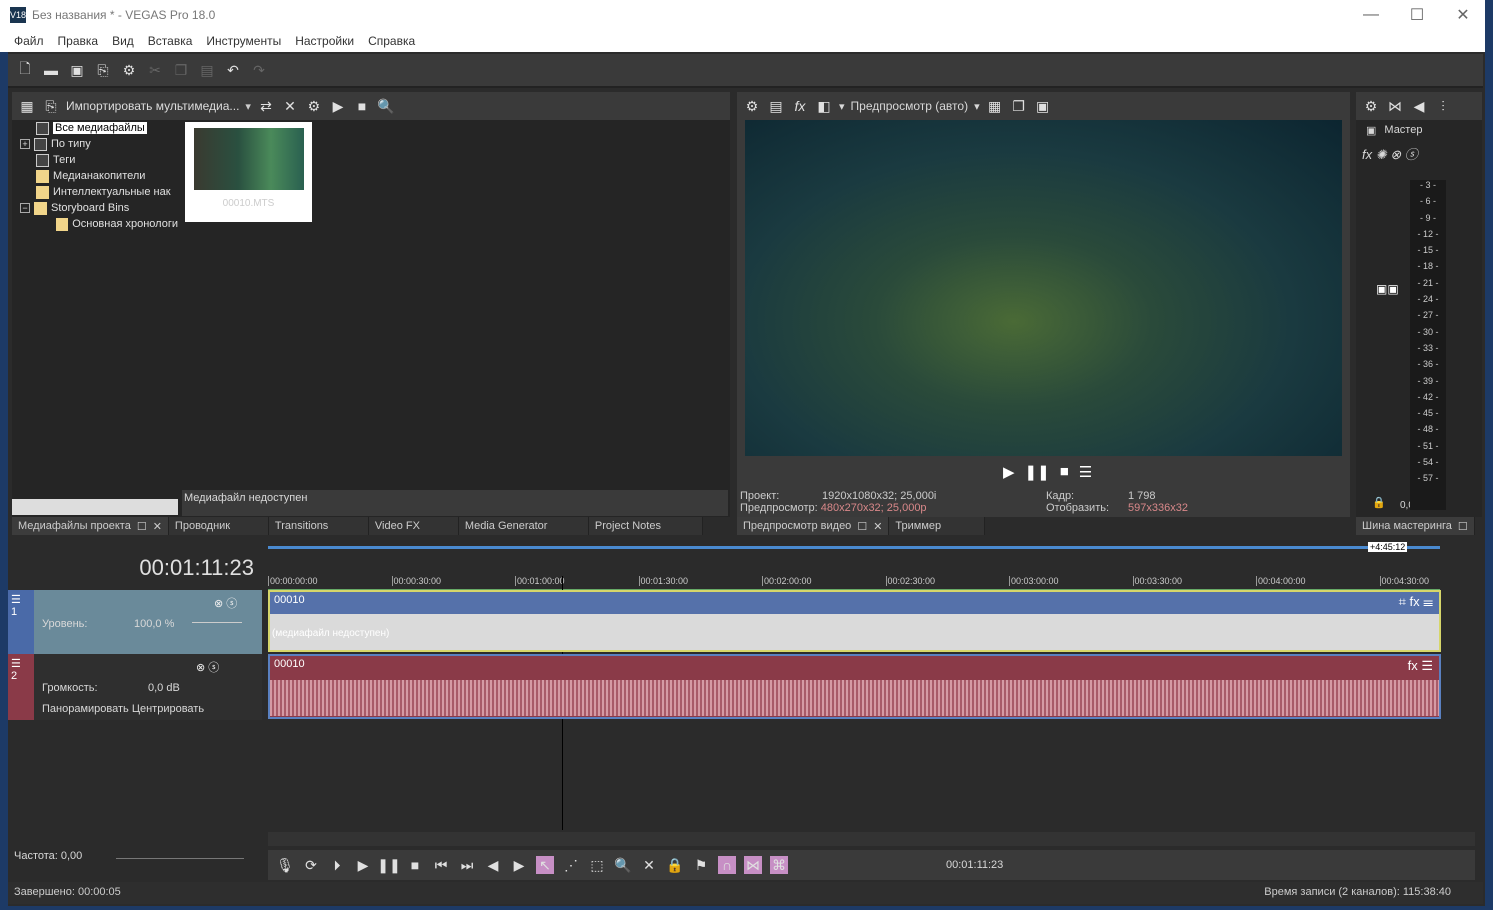 The image size is (1493, 910). Describe the element at coordinates (324, 41) in the screenshot. I see `menu-options: Настройки` at that location.